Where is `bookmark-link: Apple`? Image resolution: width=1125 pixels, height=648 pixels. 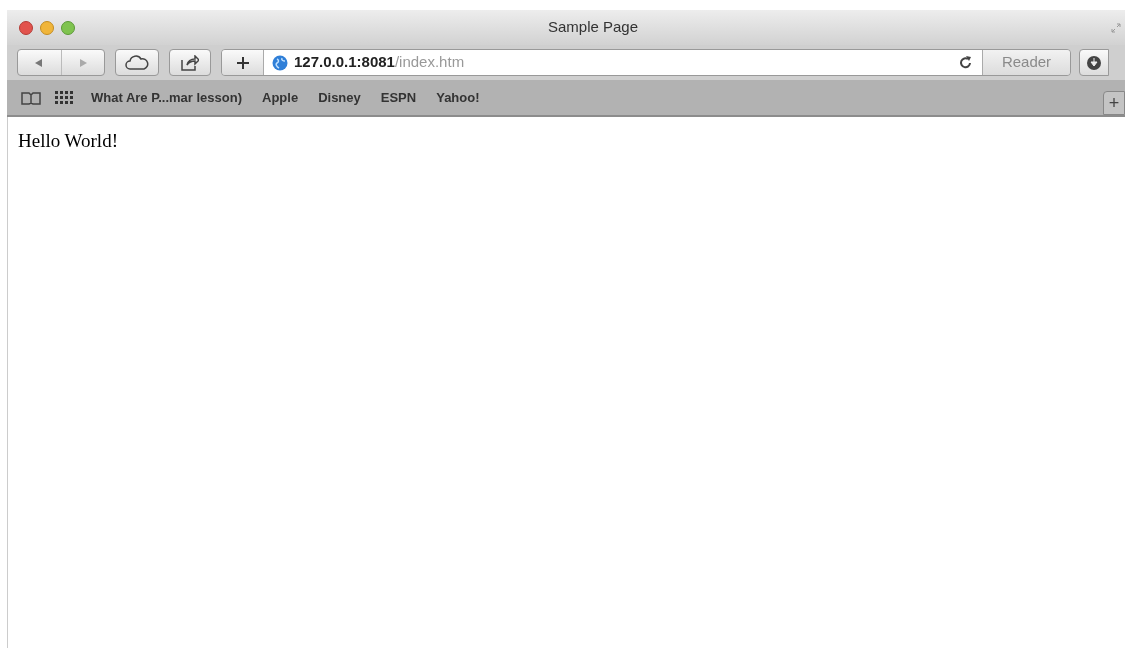 bookmark-link: Apple is located at coordinates (280, 97).